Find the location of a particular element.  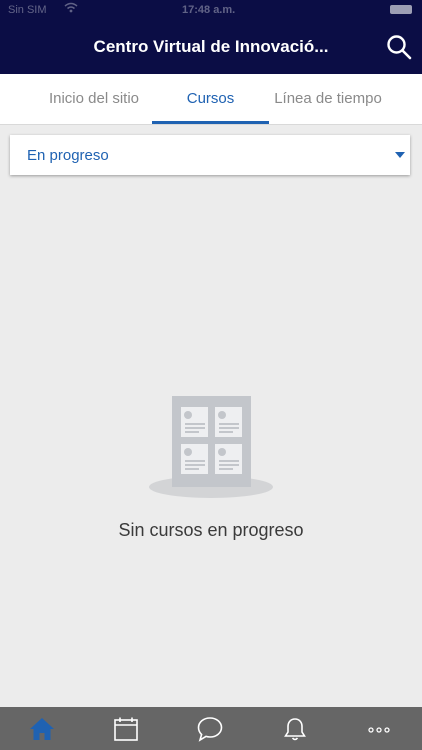

tab-timeline: Línea de tiempo is located at coordinates (328, 99).